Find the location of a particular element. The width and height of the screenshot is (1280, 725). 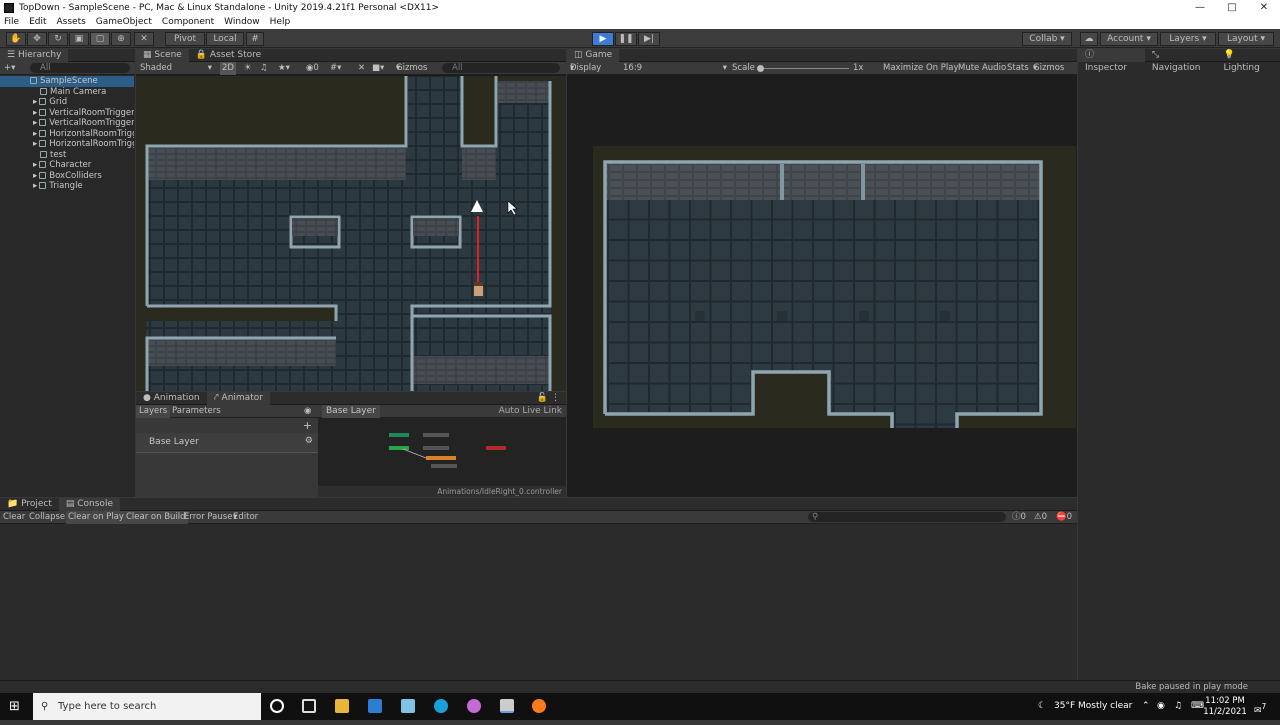

scene-search-input: All is located at coordinates (501, 68).